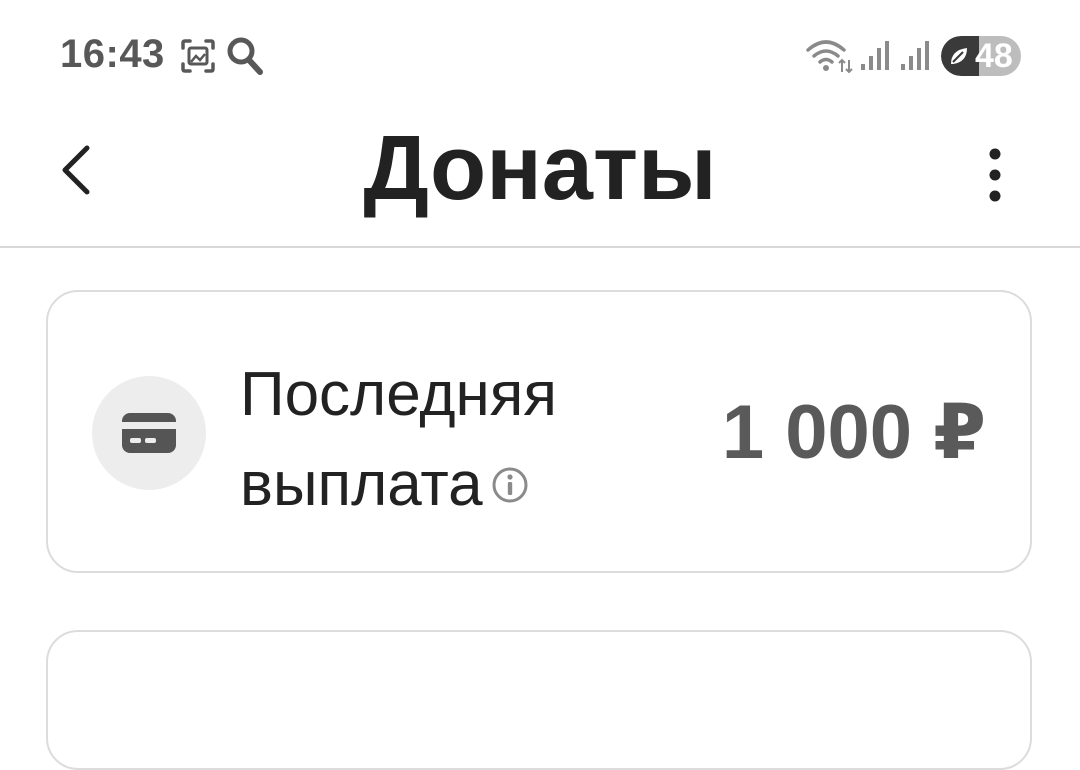 This screenshot has width=1080, height=770. What do you see at coordinates (959, 56) in the screenshot?
I see `leaf-icon` at bounding box center [959, 56].